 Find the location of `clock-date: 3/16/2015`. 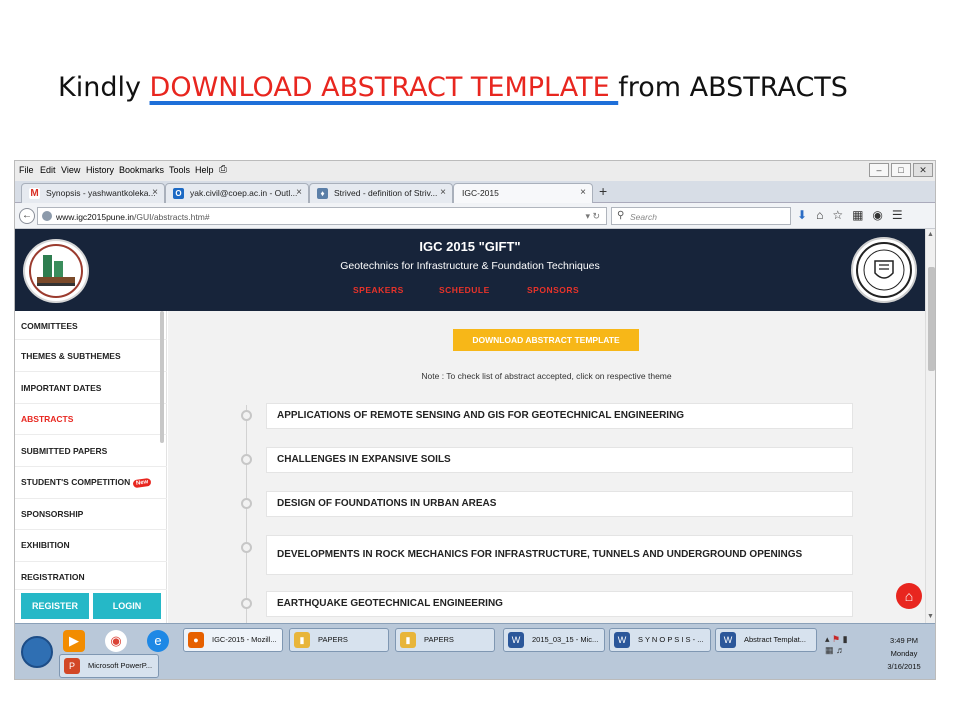

clock-date: 3/16/2015 is located at coordinates (904, 666).